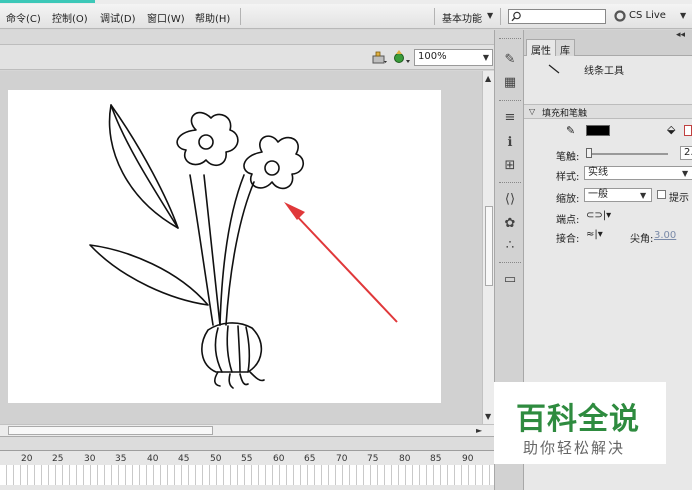 This screenshot has width=692, height=490. I want to click on color-panel-icon: ✎, so click(510, 60).